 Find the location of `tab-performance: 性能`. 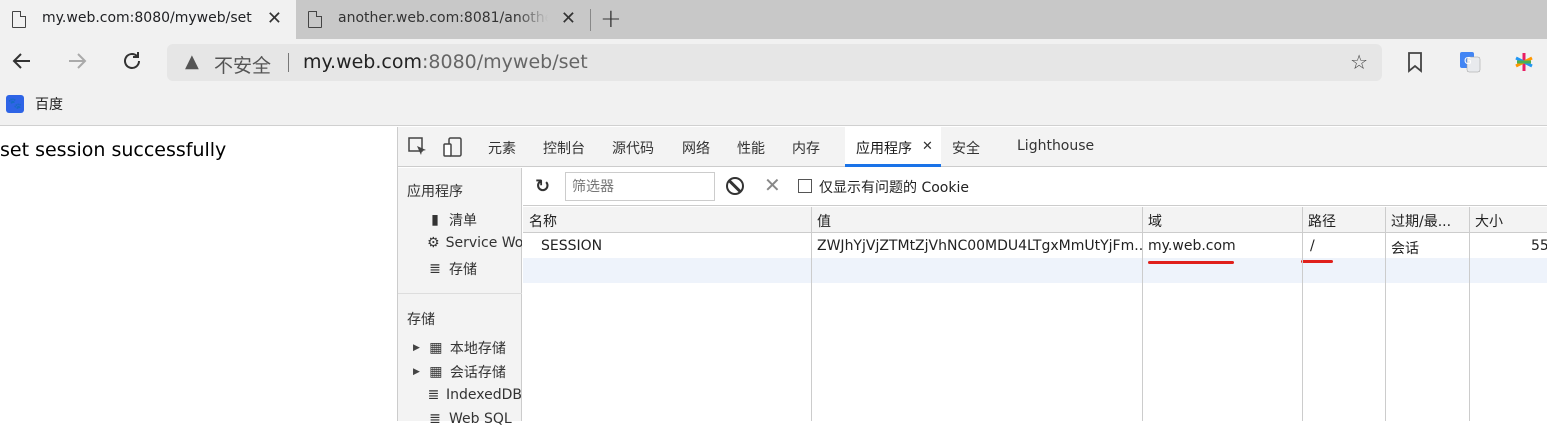

tab-performance: 性能 is located at coordinates (751, 148).